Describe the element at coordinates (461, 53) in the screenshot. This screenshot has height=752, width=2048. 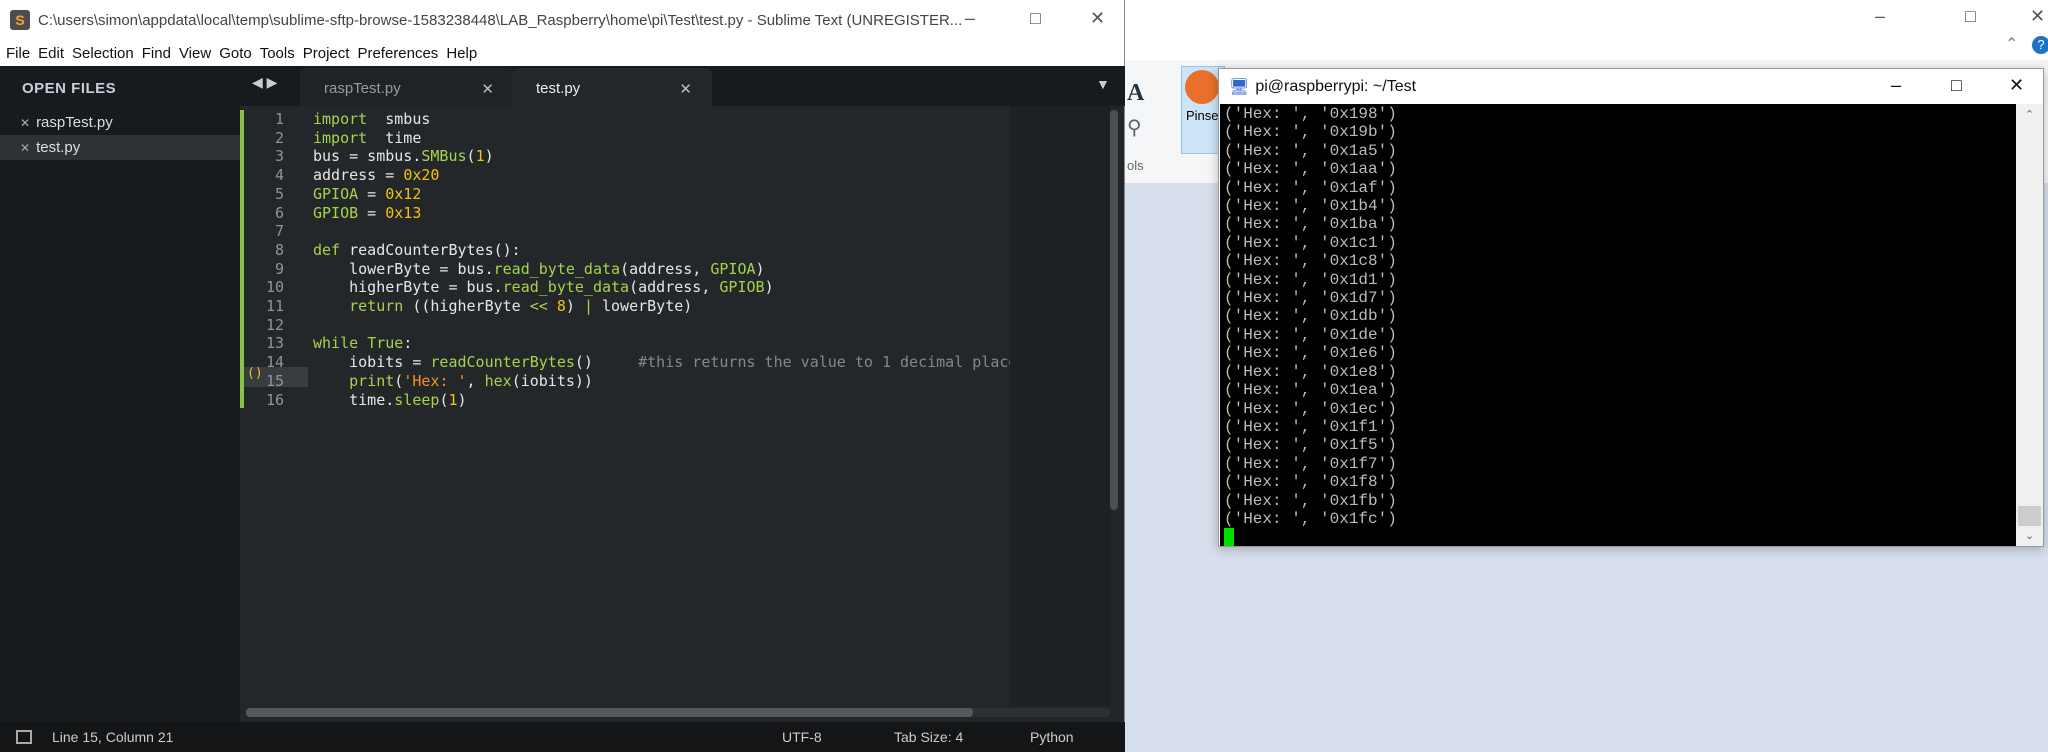
I see `menu-help: Help` at that location.